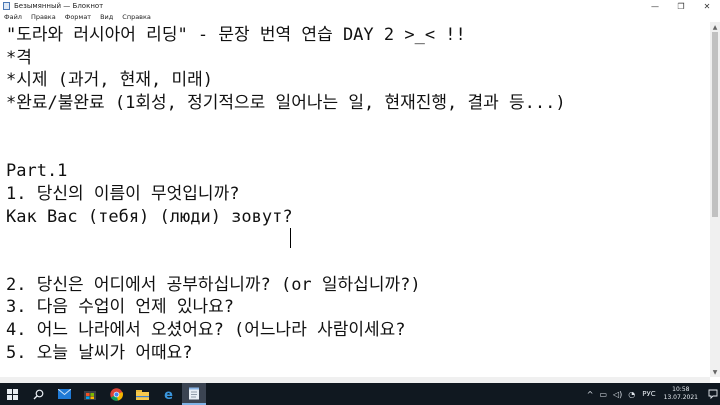  I want to click on text-line: *격, so click(286, 58).